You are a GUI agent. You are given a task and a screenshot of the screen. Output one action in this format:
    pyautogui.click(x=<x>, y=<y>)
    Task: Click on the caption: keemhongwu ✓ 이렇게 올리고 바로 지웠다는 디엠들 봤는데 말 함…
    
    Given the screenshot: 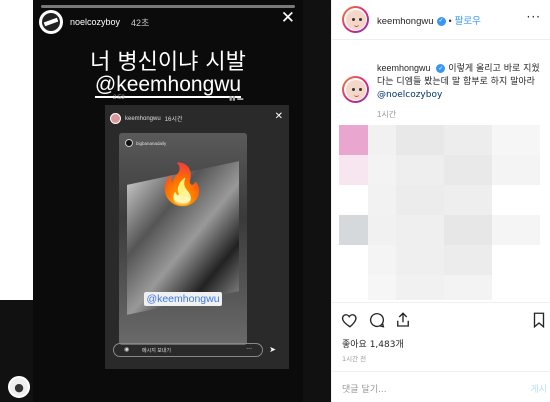 What is the action you would take?
    pyautogui.click(x=459, y=82)
    